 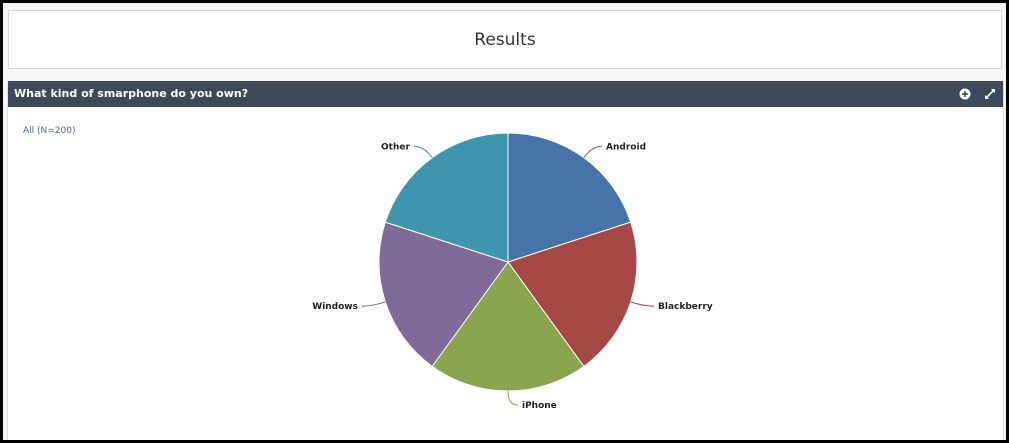 I want to click on pie-label-other: Other, so click(x=395, y=147).